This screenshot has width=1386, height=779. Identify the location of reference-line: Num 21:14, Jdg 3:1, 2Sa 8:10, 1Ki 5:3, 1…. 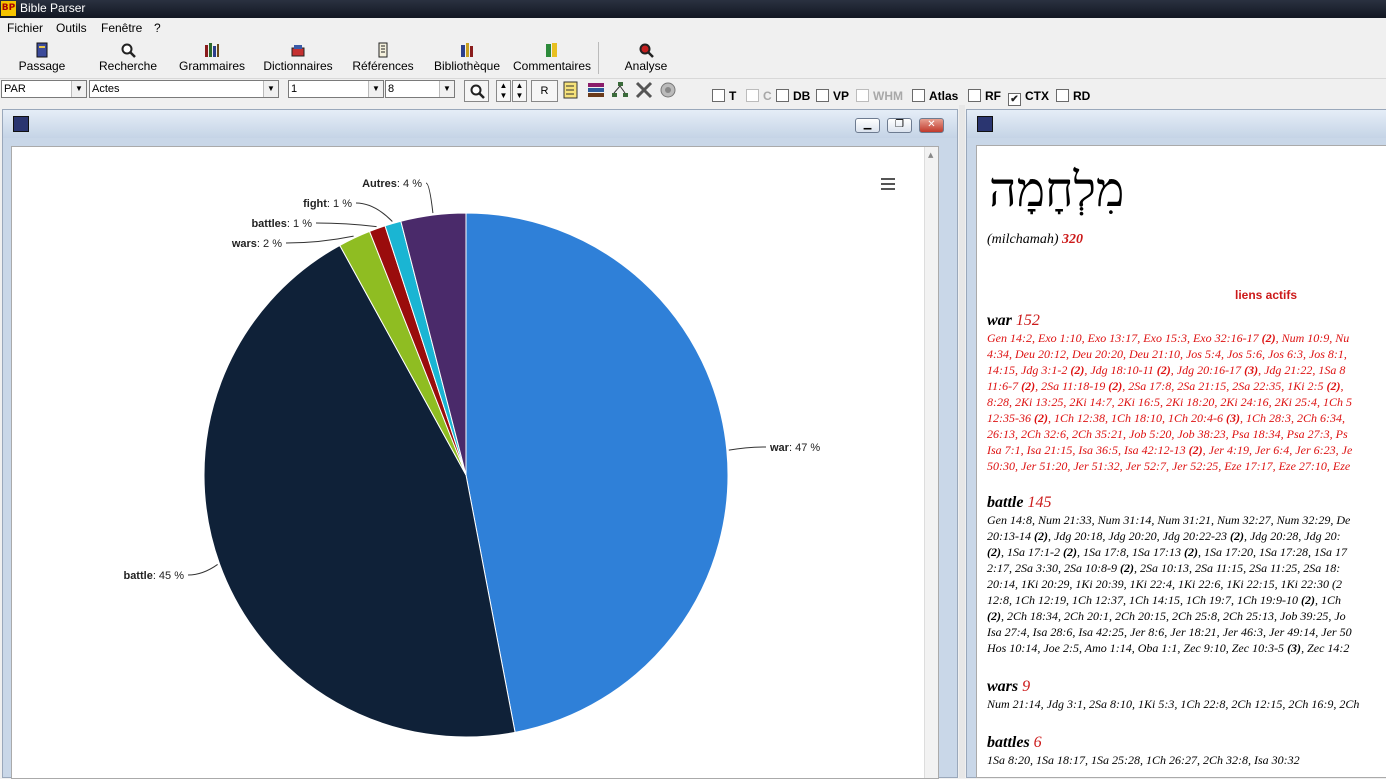
(1186, 704).